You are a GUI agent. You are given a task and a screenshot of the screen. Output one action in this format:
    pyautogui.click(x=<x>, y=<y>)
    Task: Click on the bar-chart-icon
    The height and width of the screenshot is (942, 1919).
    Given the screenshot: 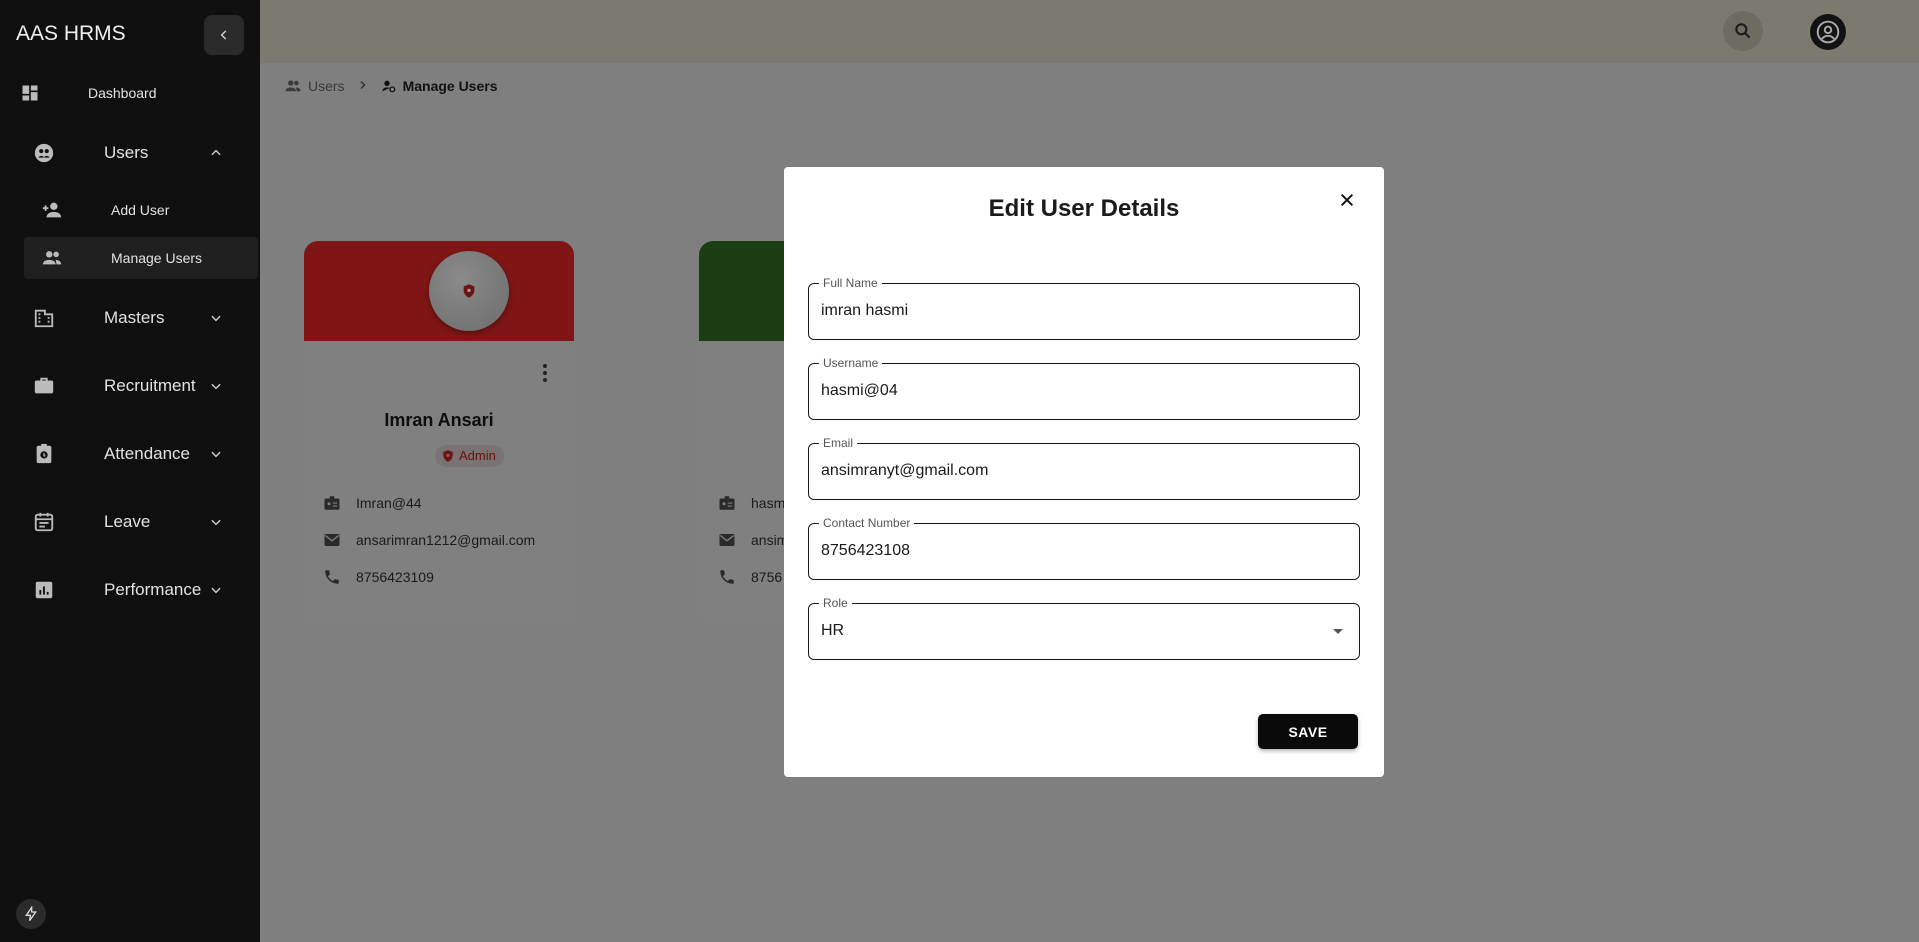 What is the action you would take?
    pyautogui.click(x=44, y=590)
    